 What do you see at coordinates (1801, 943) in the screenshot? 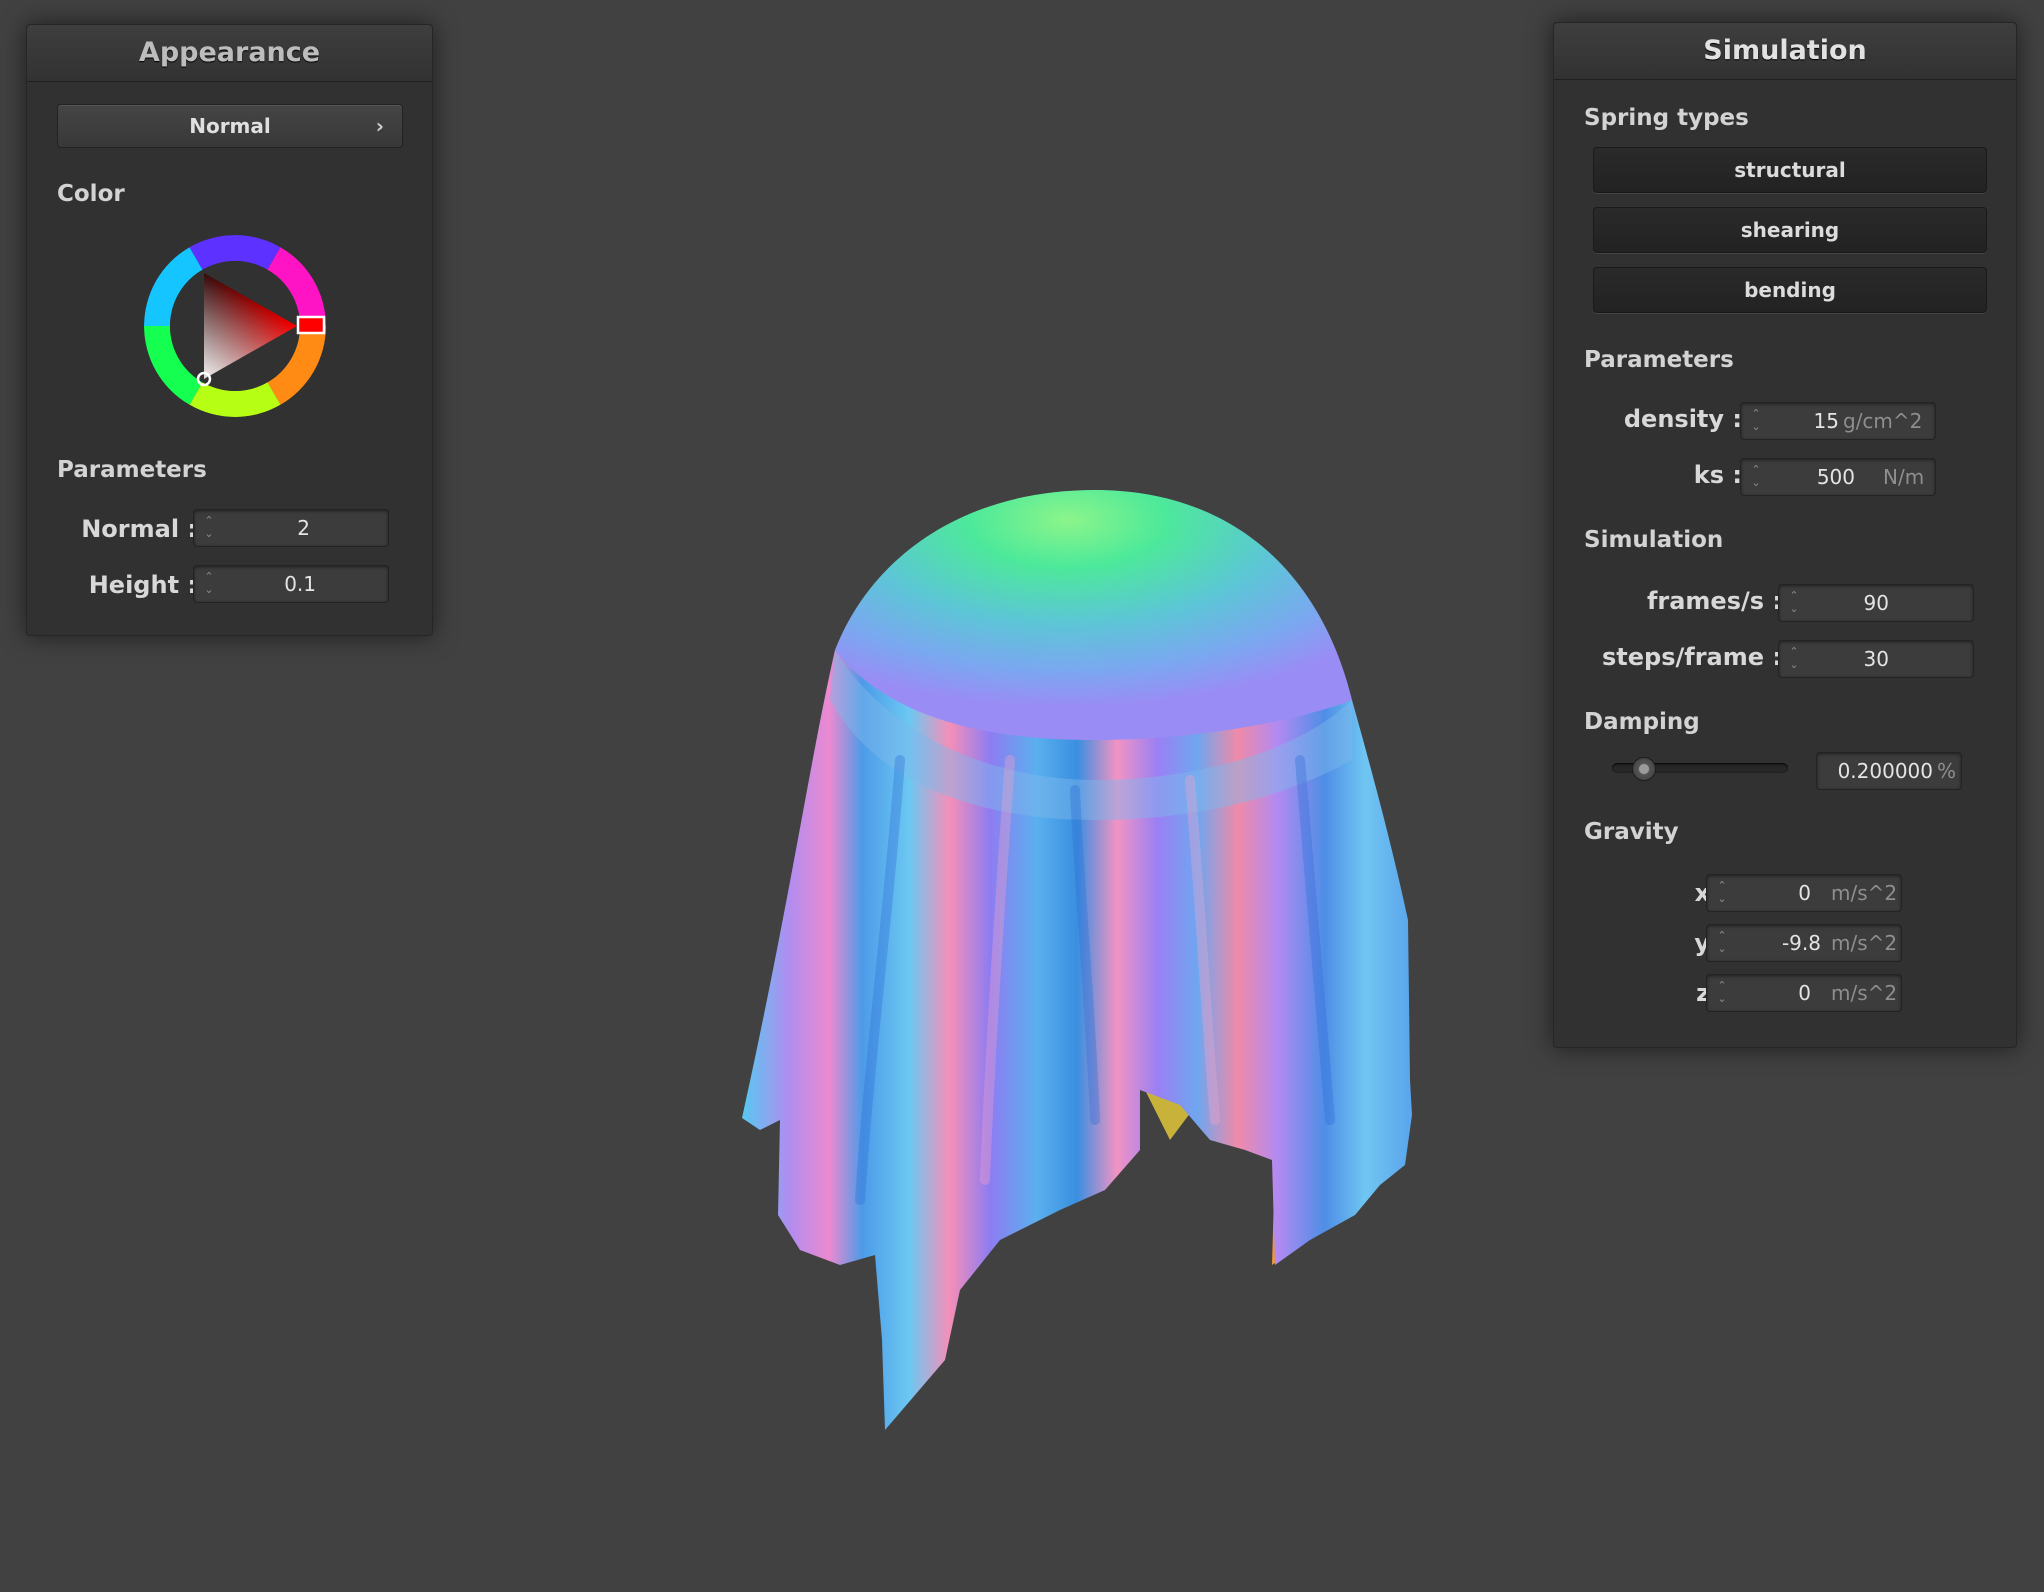
I see `gravity-y-value: -9.8` at bounding box center [1801, 943].